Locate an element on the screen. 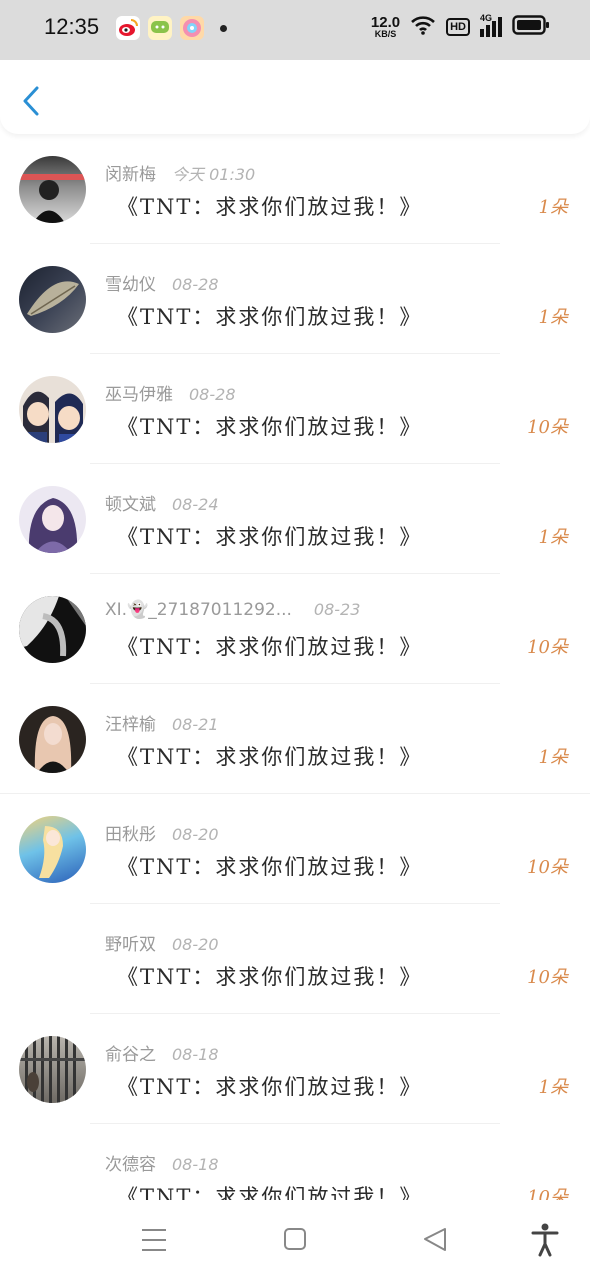 The width and height of the screenshot is (590, 1280). sender-meta: 闵新梅 今天 01:30 is located at coordinates (180, 172).